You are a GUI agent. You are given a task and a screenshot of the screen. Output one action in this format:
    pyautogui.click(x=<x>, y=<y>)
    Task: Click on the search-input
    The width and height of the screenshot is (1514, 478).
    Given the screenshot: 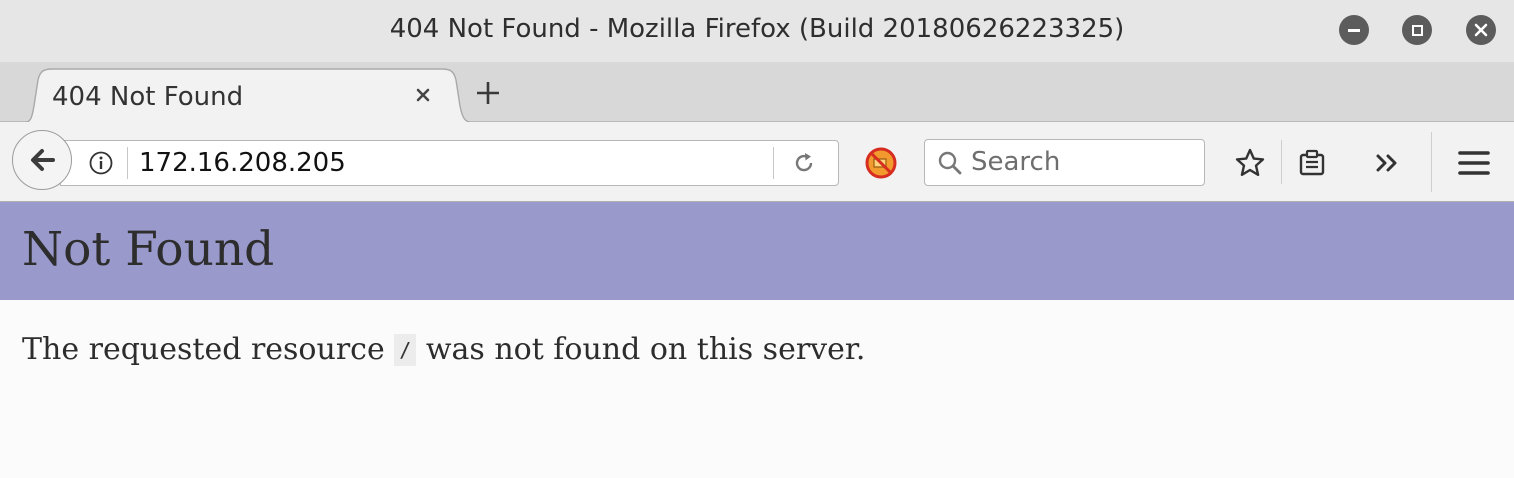 What is the action you would take?
    pyautogui.click(x=1081, y=162)
    